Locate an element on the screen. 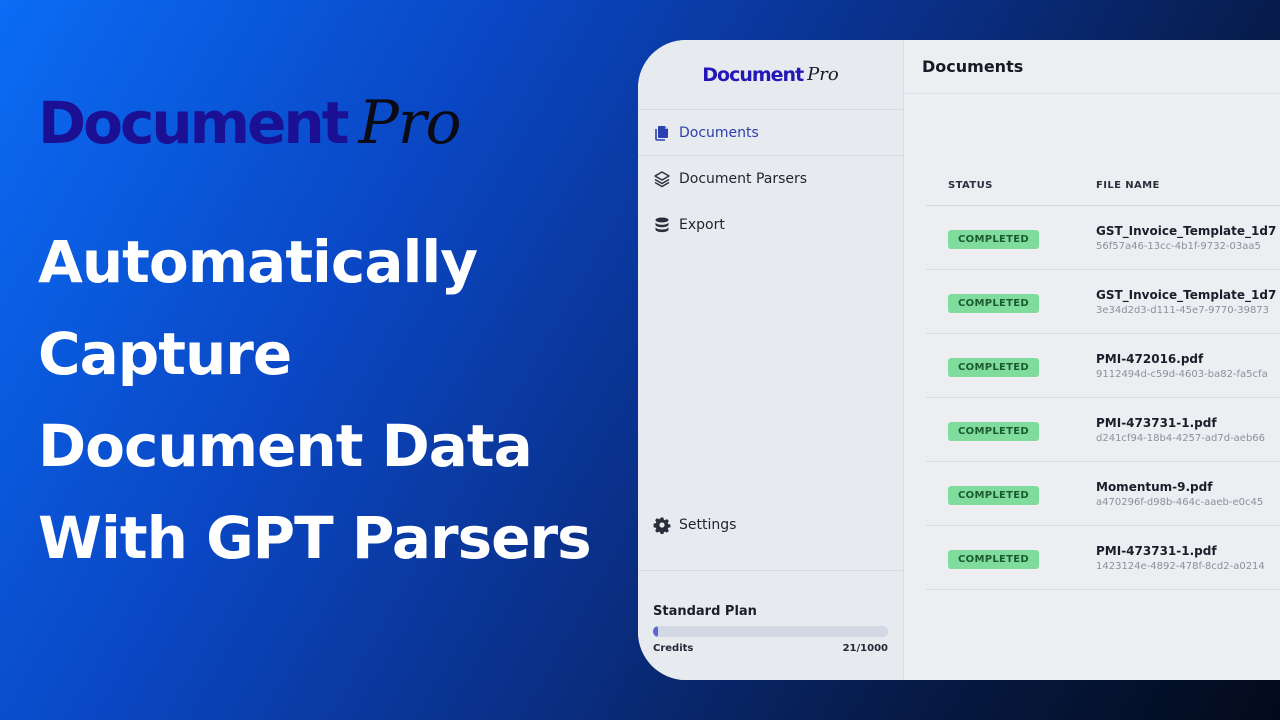 This screenshot has height=720, width=1280. page-title: Documents is located at coordinates (1092, 67).